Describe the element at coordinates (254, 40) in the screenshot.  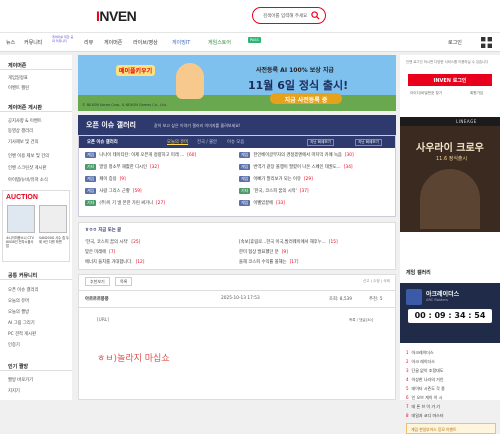
I see `pass-badge: PASS` at that location.